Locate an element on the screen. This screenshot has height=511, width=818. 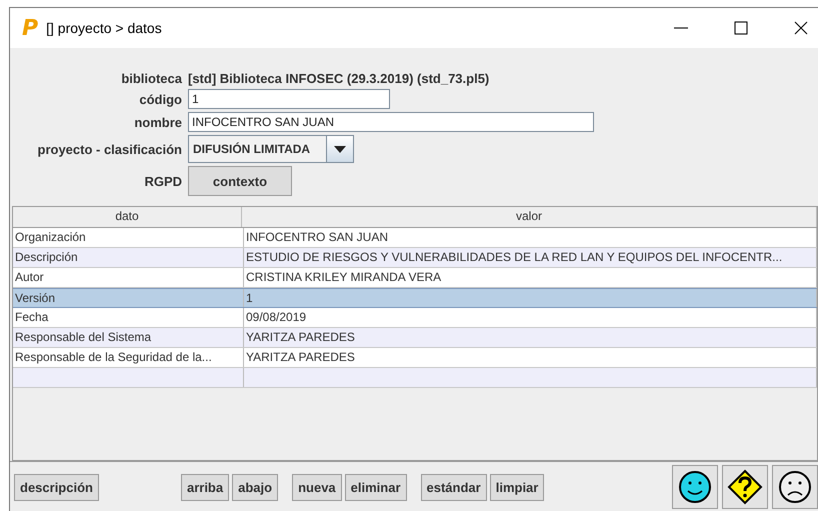
field-label: biblioteca is located at coordinates (151, 78).